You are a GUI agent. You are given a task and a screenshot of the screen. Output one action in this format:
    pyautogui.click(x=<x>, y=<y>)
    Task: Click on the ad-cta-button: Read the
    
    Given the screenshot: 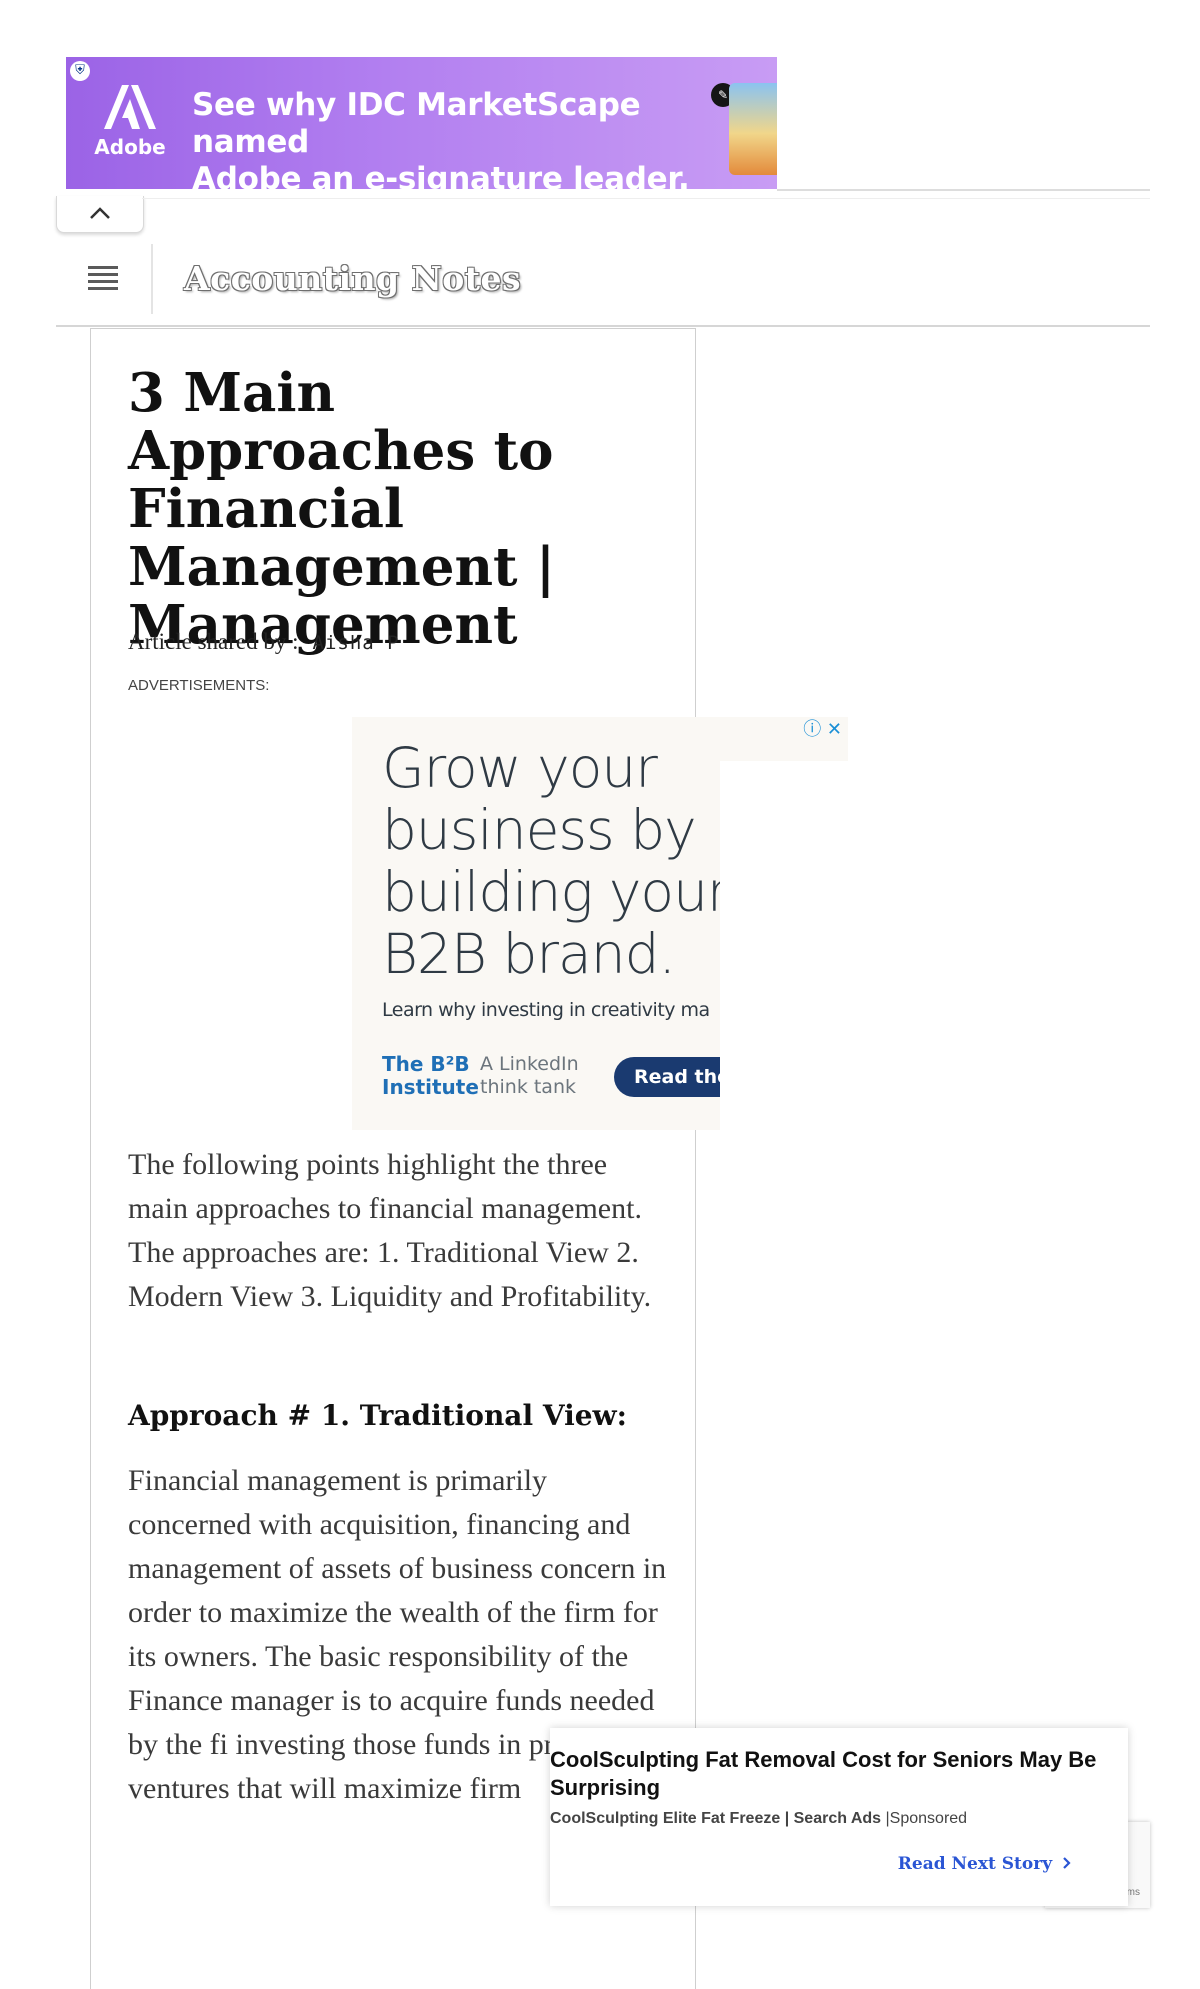 What is the action you would take?
    pyautogui.click(x=667, y=1077)
    